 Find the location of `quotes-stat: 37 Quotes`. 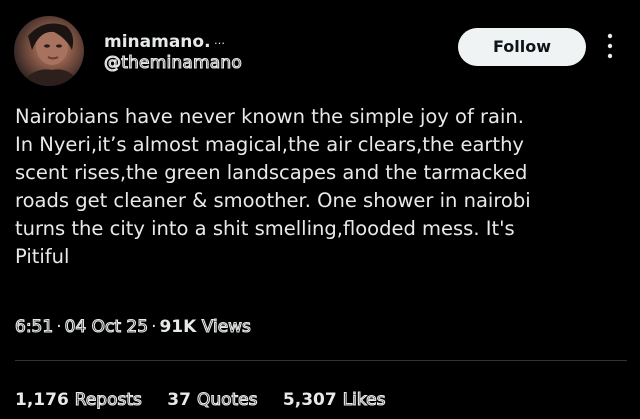

quotes-stat: 37 Quotes is located at coordinates (212, 400).